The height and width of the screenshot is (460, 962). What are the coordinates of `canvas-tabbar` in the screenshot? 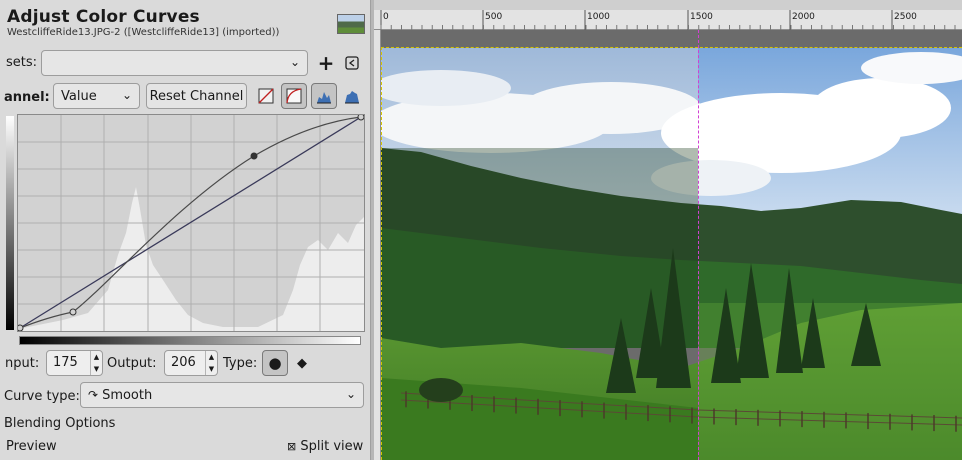 It's located at (668, 5).